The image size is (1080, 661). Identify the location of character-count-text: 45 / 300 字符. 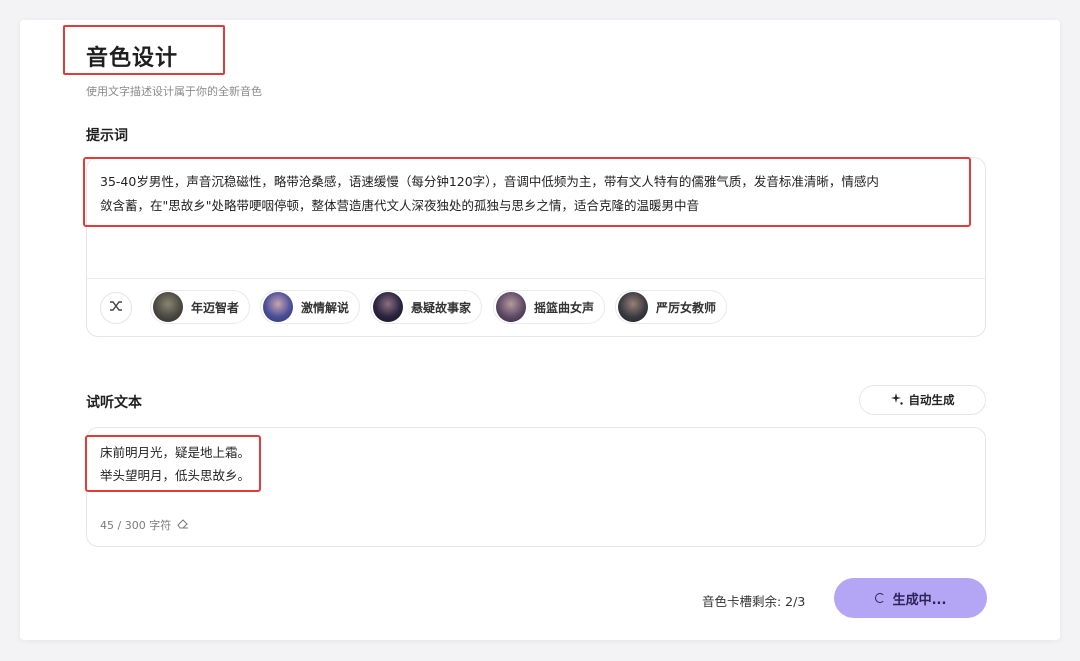
(136, 525).